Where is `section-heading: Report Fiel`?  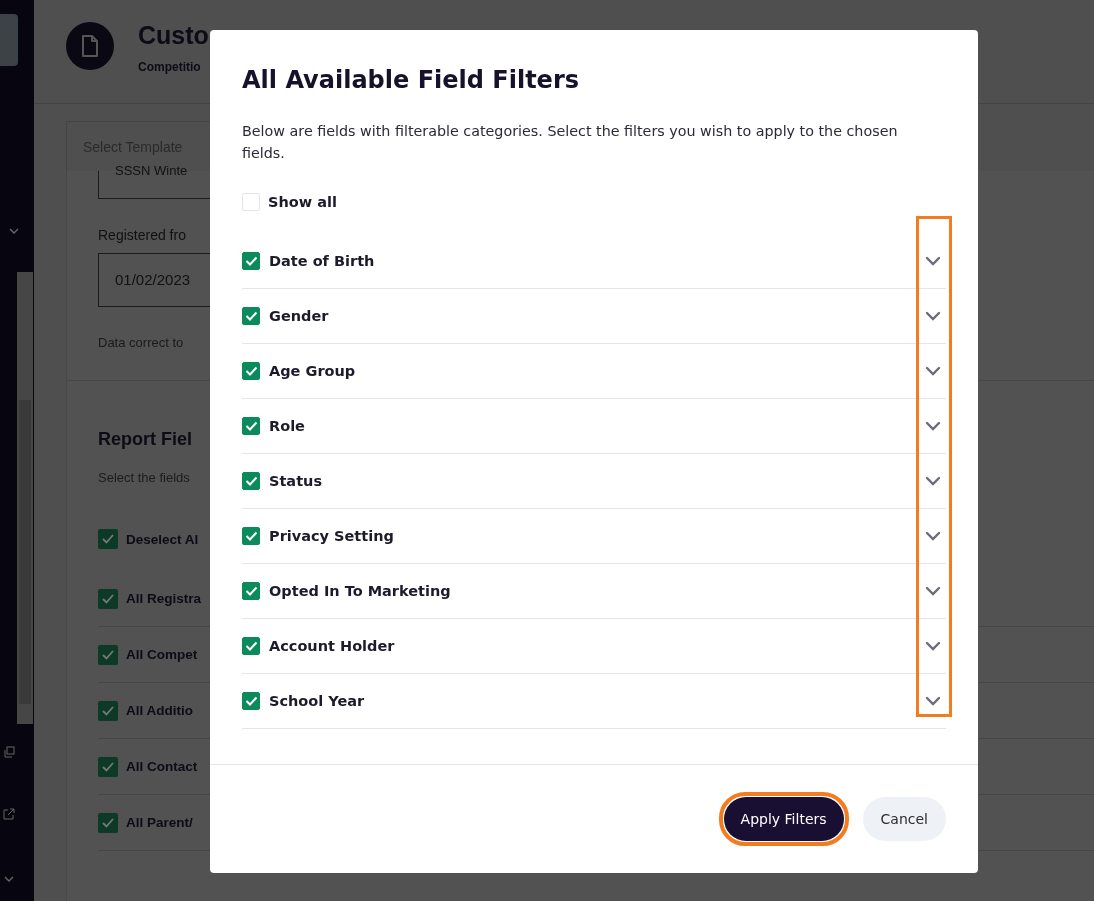 section-heading: Report Fiel is located at coordinates (145, 439).